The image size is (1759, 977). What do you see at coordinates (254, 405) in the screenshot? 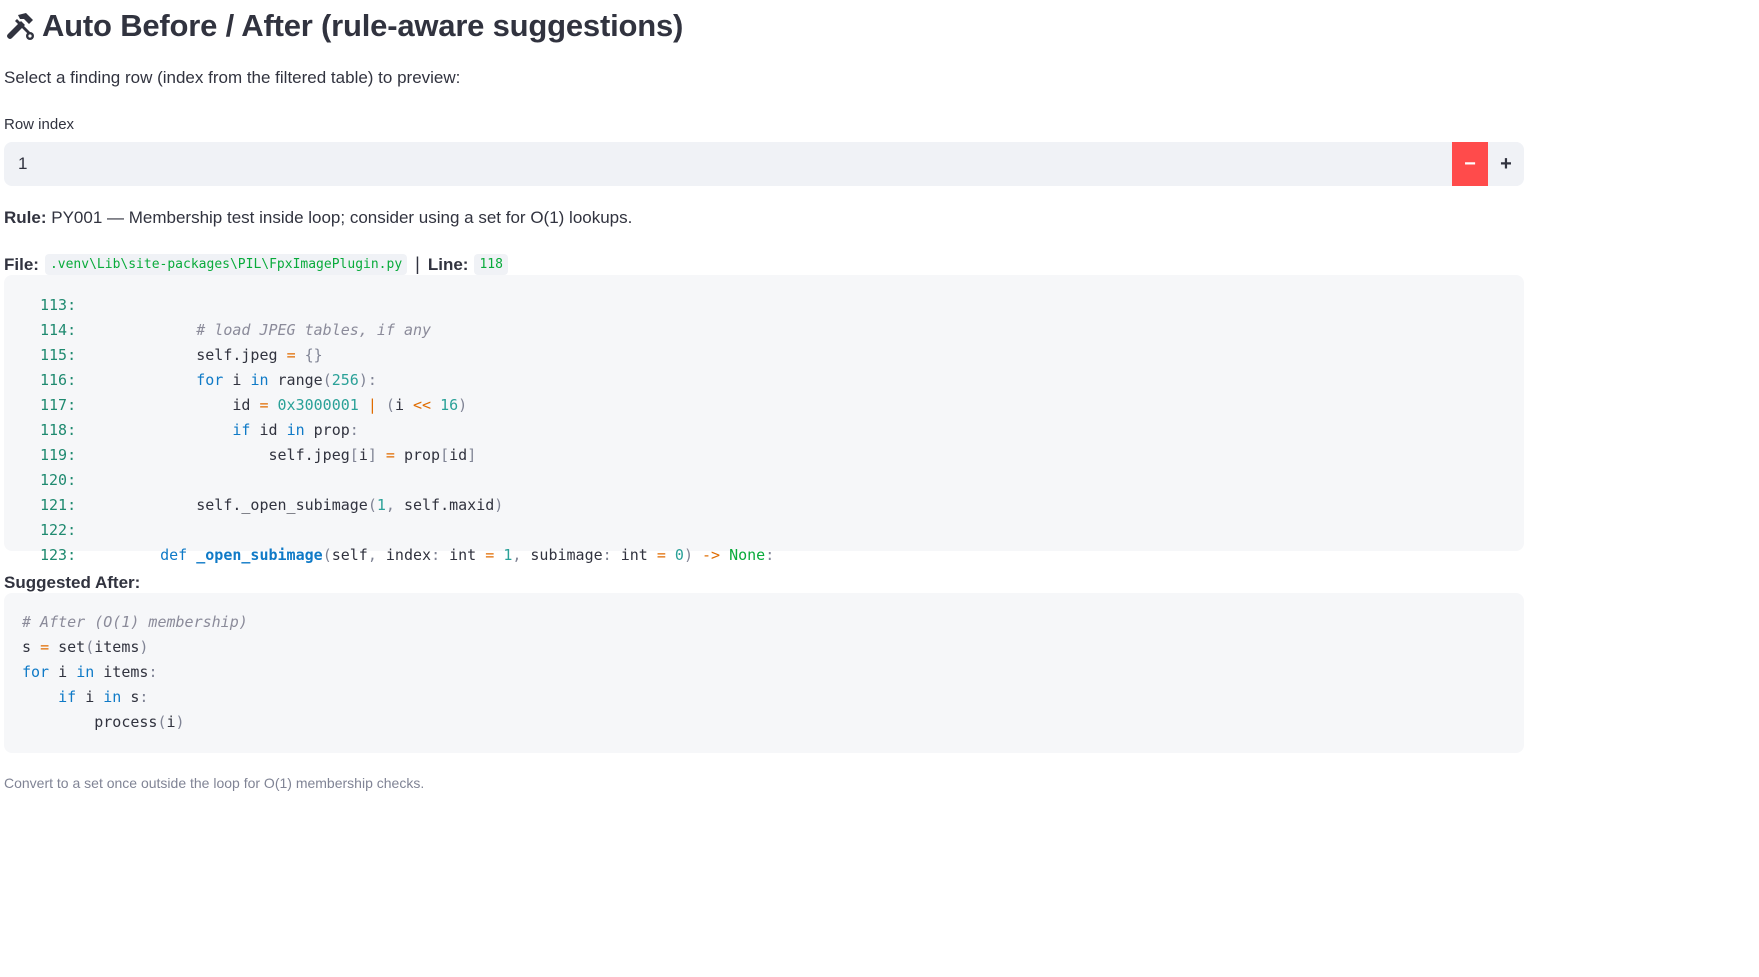
I see `code-line: 117: id = 0x3000001 | (i << 16)` at bounding box center [254, 405].